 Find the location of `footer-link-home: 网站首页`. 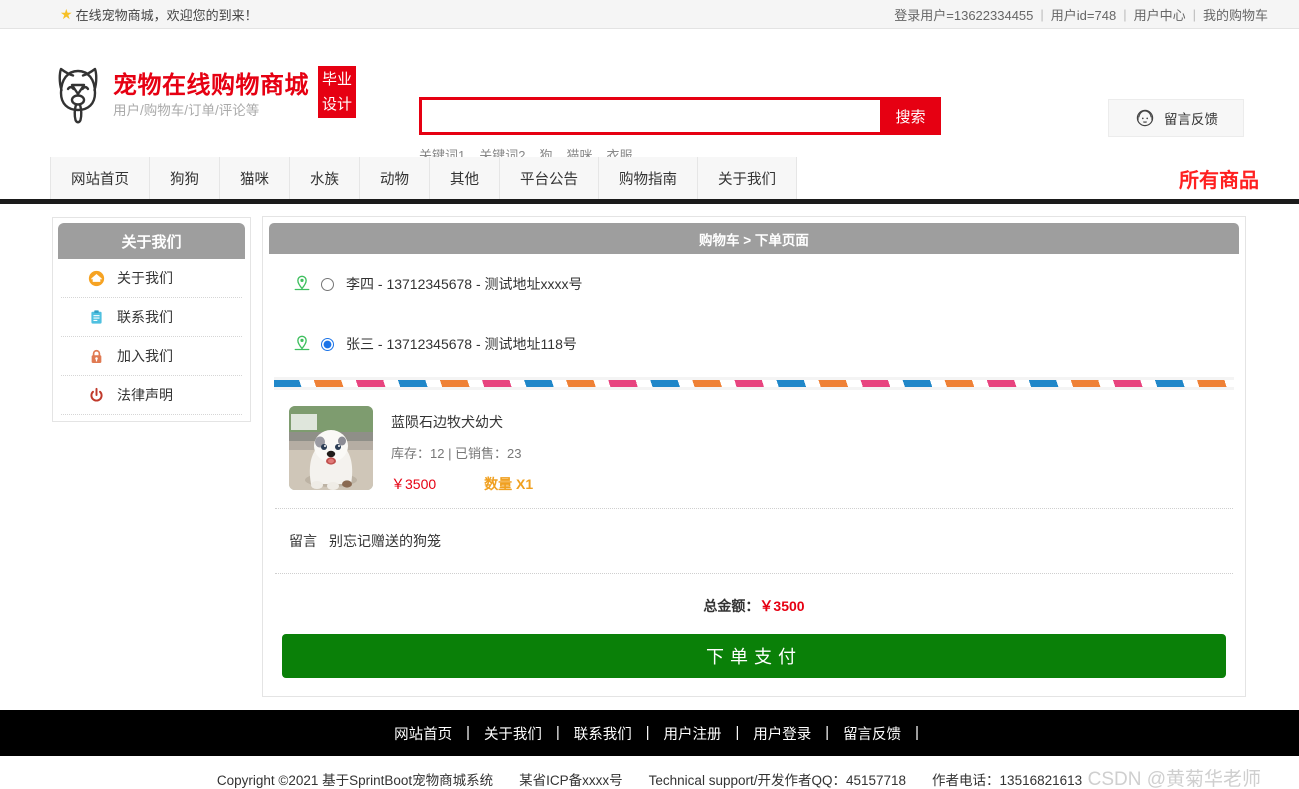

footer-link-home: 网站首页 is located at coordinates (423, 733).